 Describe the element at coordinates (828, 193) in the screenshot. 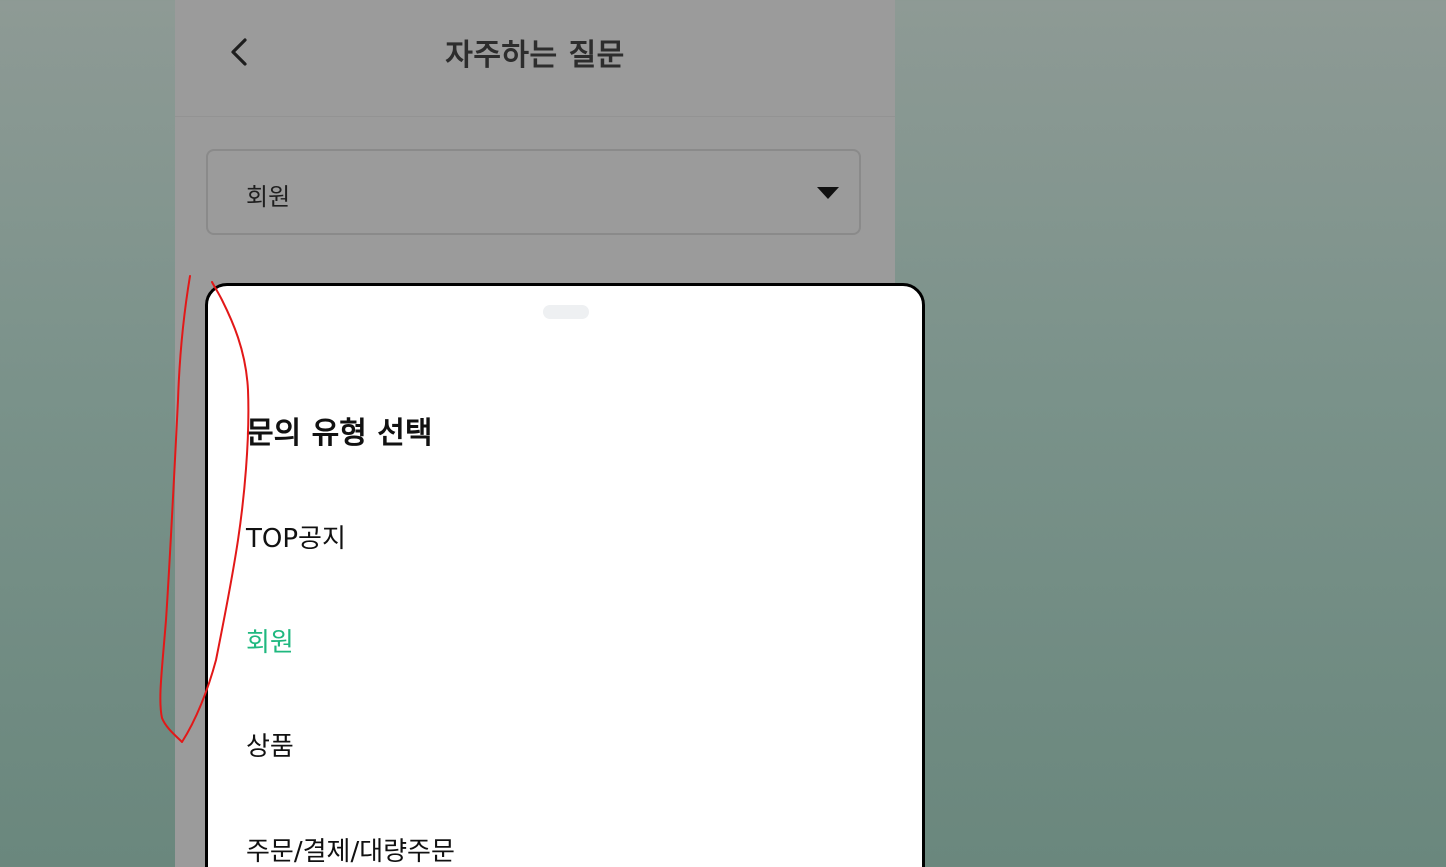

I see `caret-down-icon` at that location.